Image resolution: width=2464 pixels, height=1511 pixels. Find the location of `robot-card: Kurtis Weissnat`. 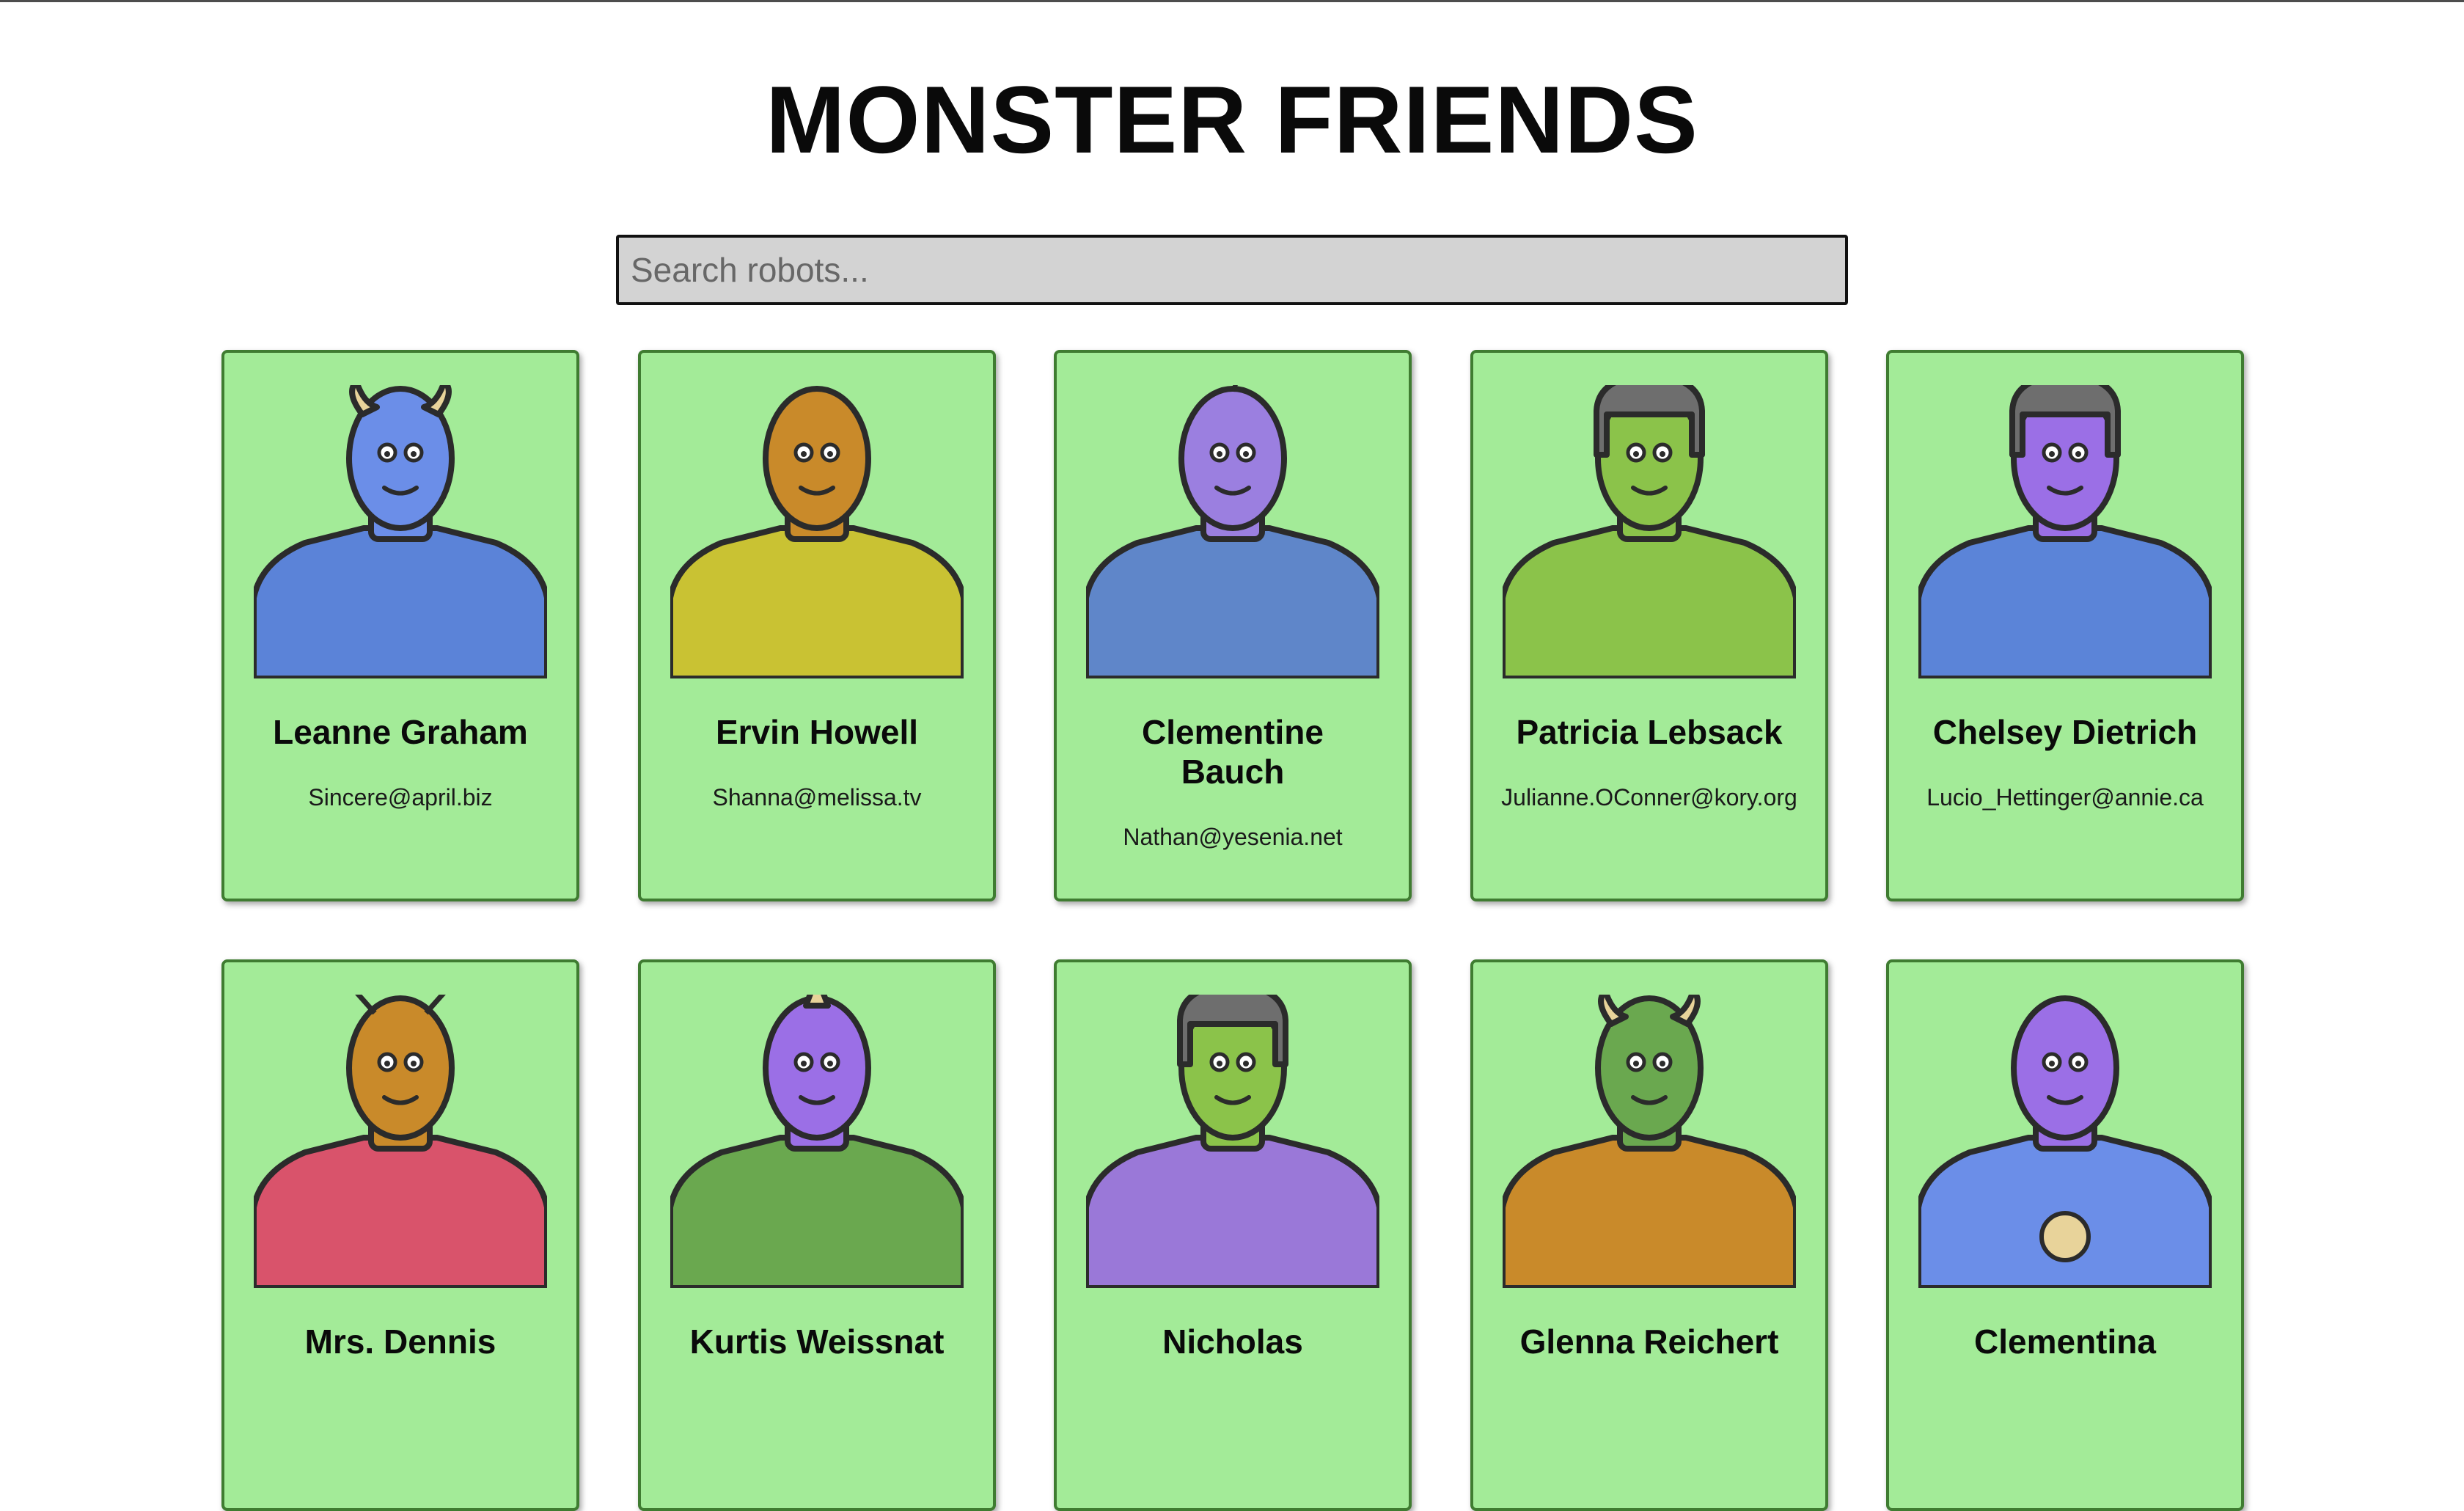

robot-card: Kurtis Weissnat is located at coordinates (817, 1235).